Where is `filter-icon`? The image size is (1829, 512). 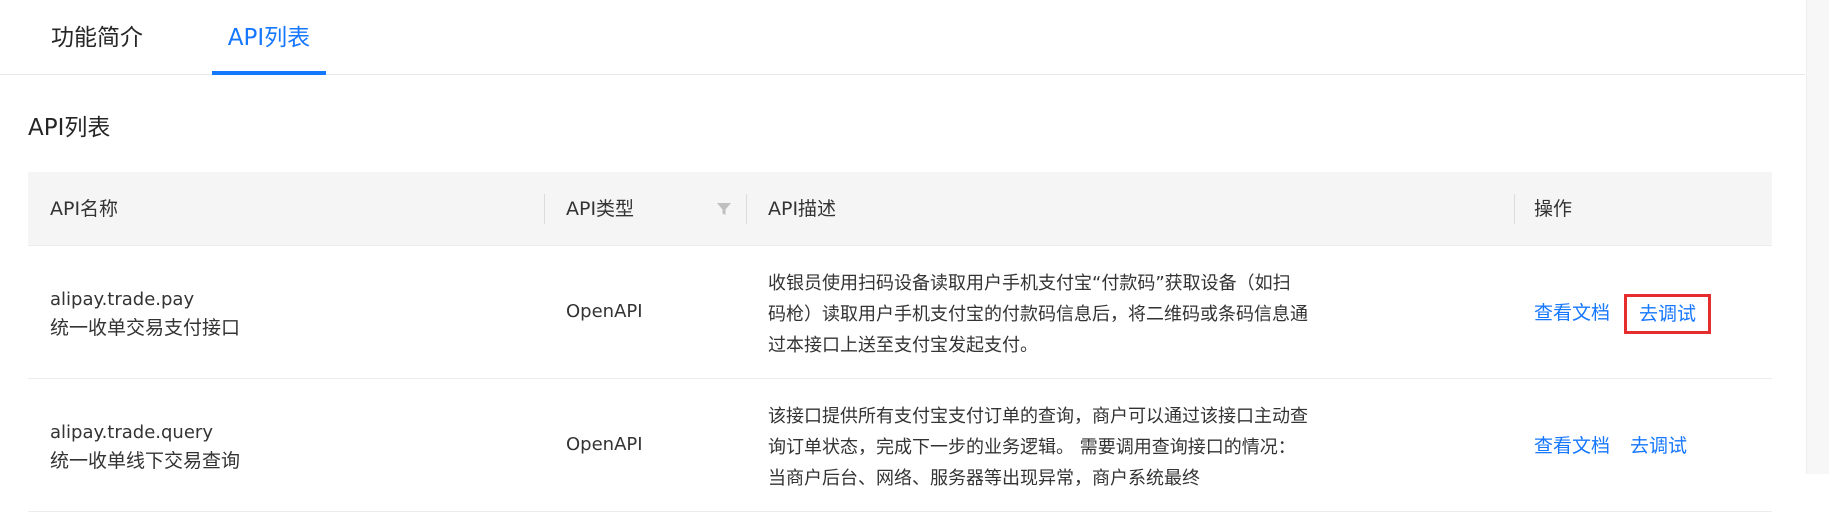
filter-icon is located at coordinates (724, 209).